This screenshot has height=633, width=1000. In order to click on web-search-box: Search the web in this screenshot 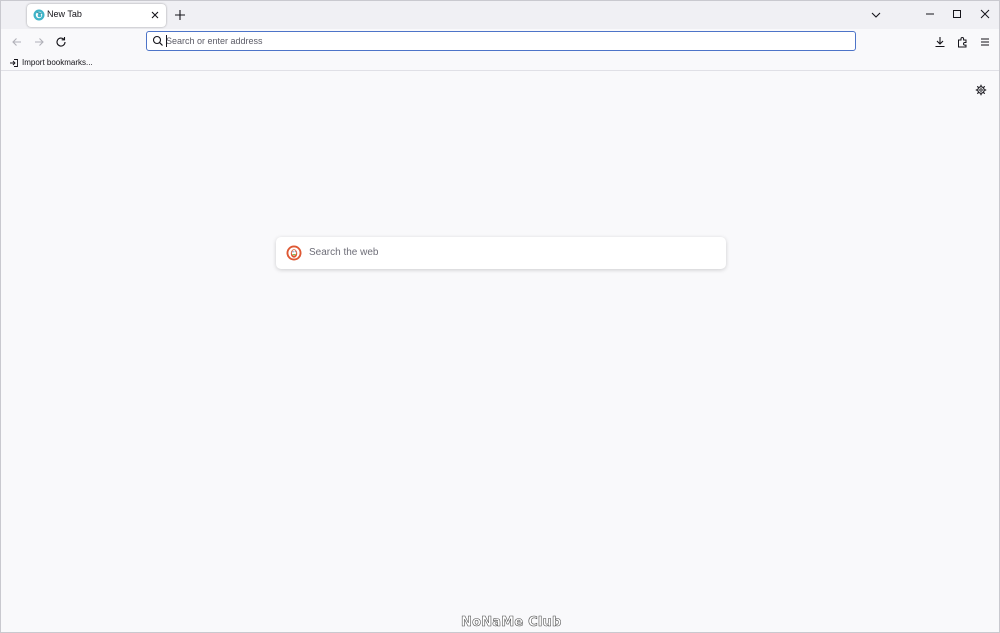, I will do `click(501, 253)`.